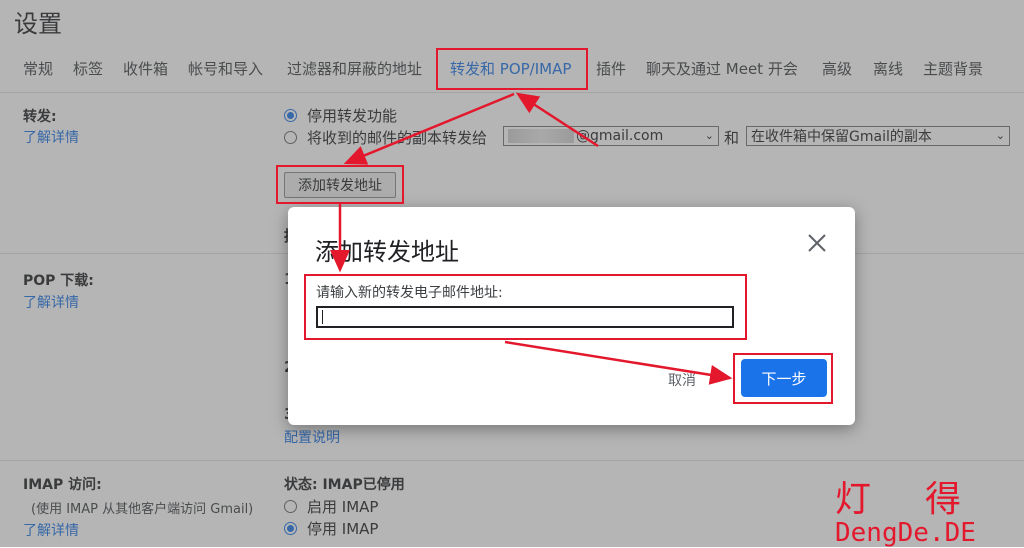 The height and width of the screenshot is (548, 1024). What do you see at coordinates (925, 499) in the screenshot?
I see `watermark-cn: 灯得` at bounding box center [925, 499].